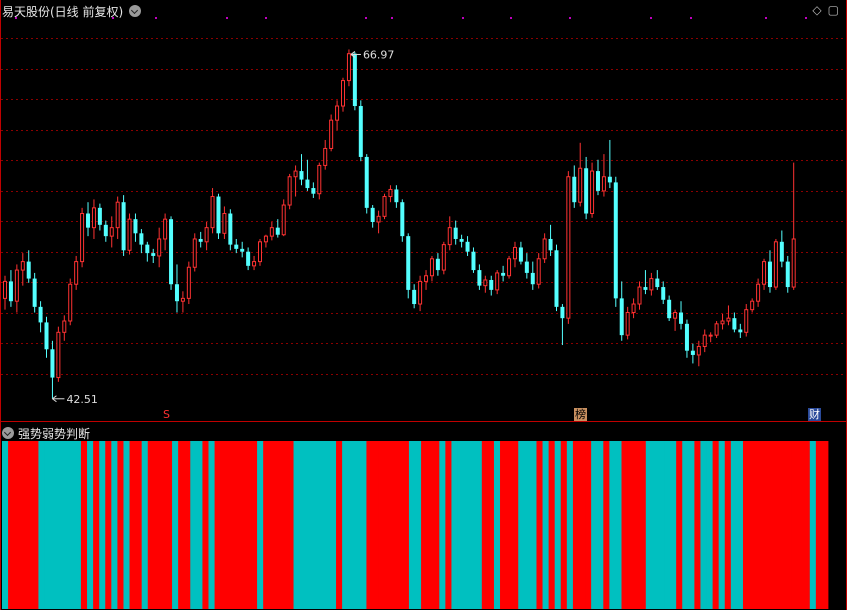  What do you see at coordinates (814, 414) in the screenshot?
I see `cai-marker: 财` at bounding box center [814, 414].